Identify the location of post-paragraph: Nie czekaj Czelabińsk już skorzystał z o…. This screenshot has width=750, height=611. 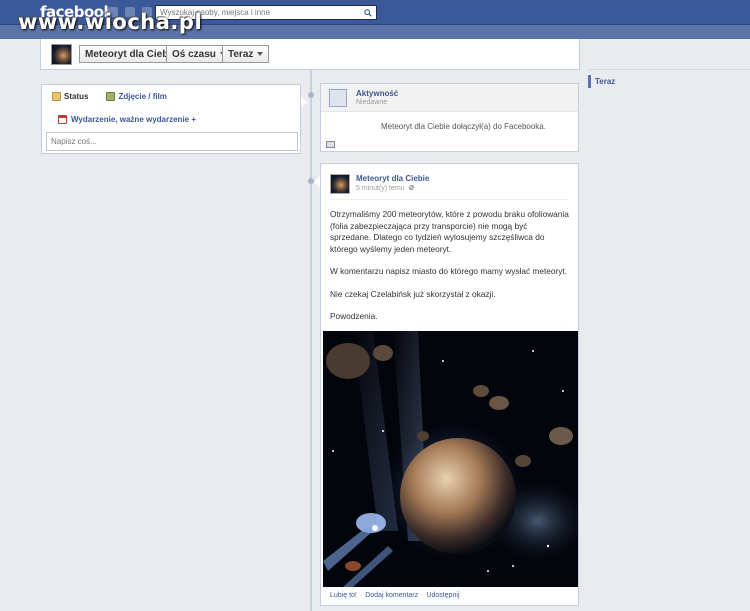
(413, 293).